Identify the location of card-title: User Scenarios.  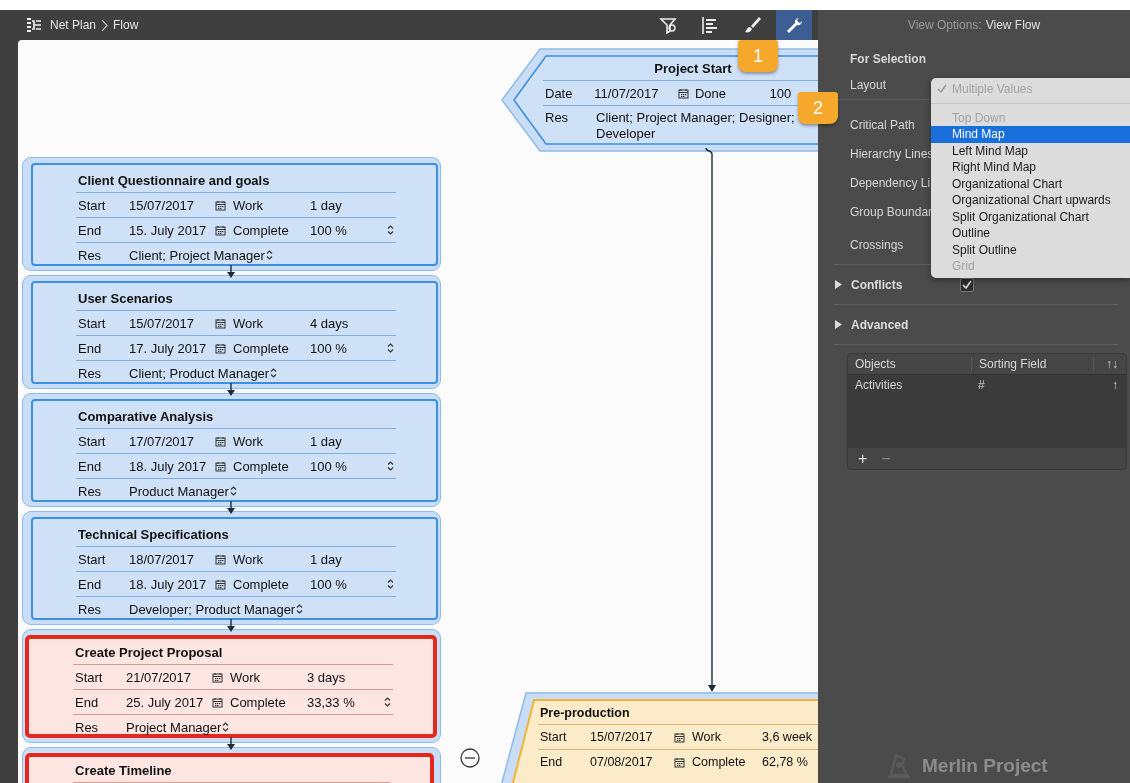
(236, 299).